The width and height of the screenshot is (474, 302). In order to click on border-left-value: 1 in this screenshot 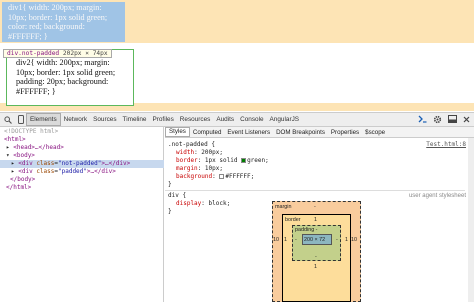, I will do `click(285, 240)`.